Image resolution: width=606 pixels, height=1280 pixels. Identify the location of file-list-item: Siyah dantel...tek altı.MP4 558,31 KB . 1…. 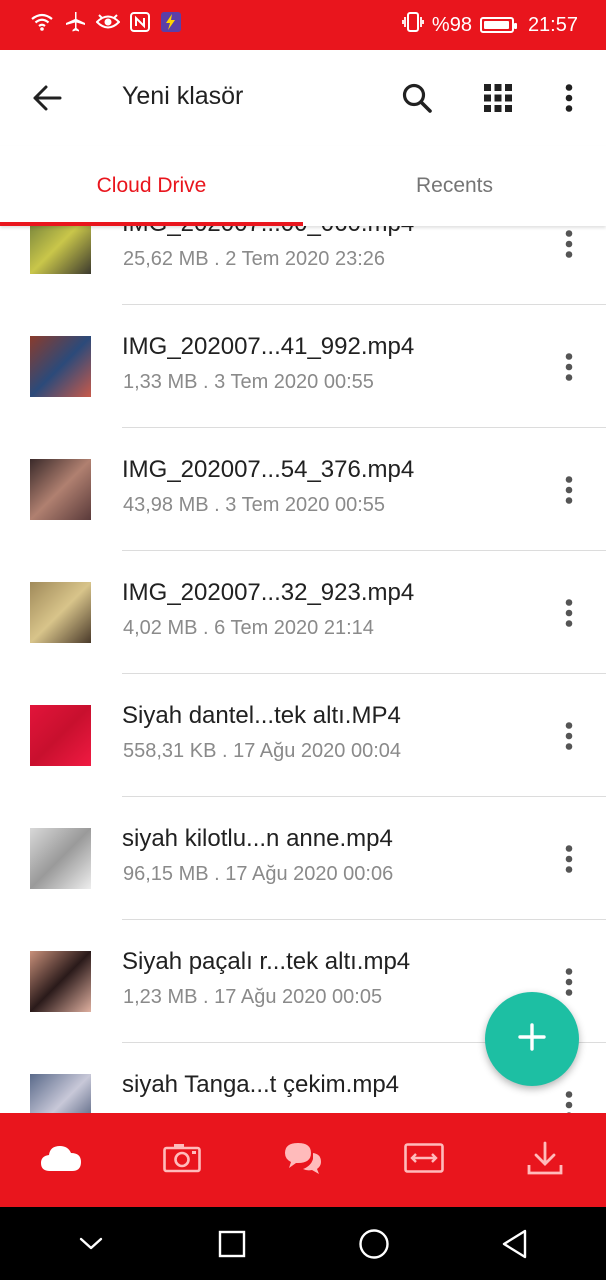
(303, 735).